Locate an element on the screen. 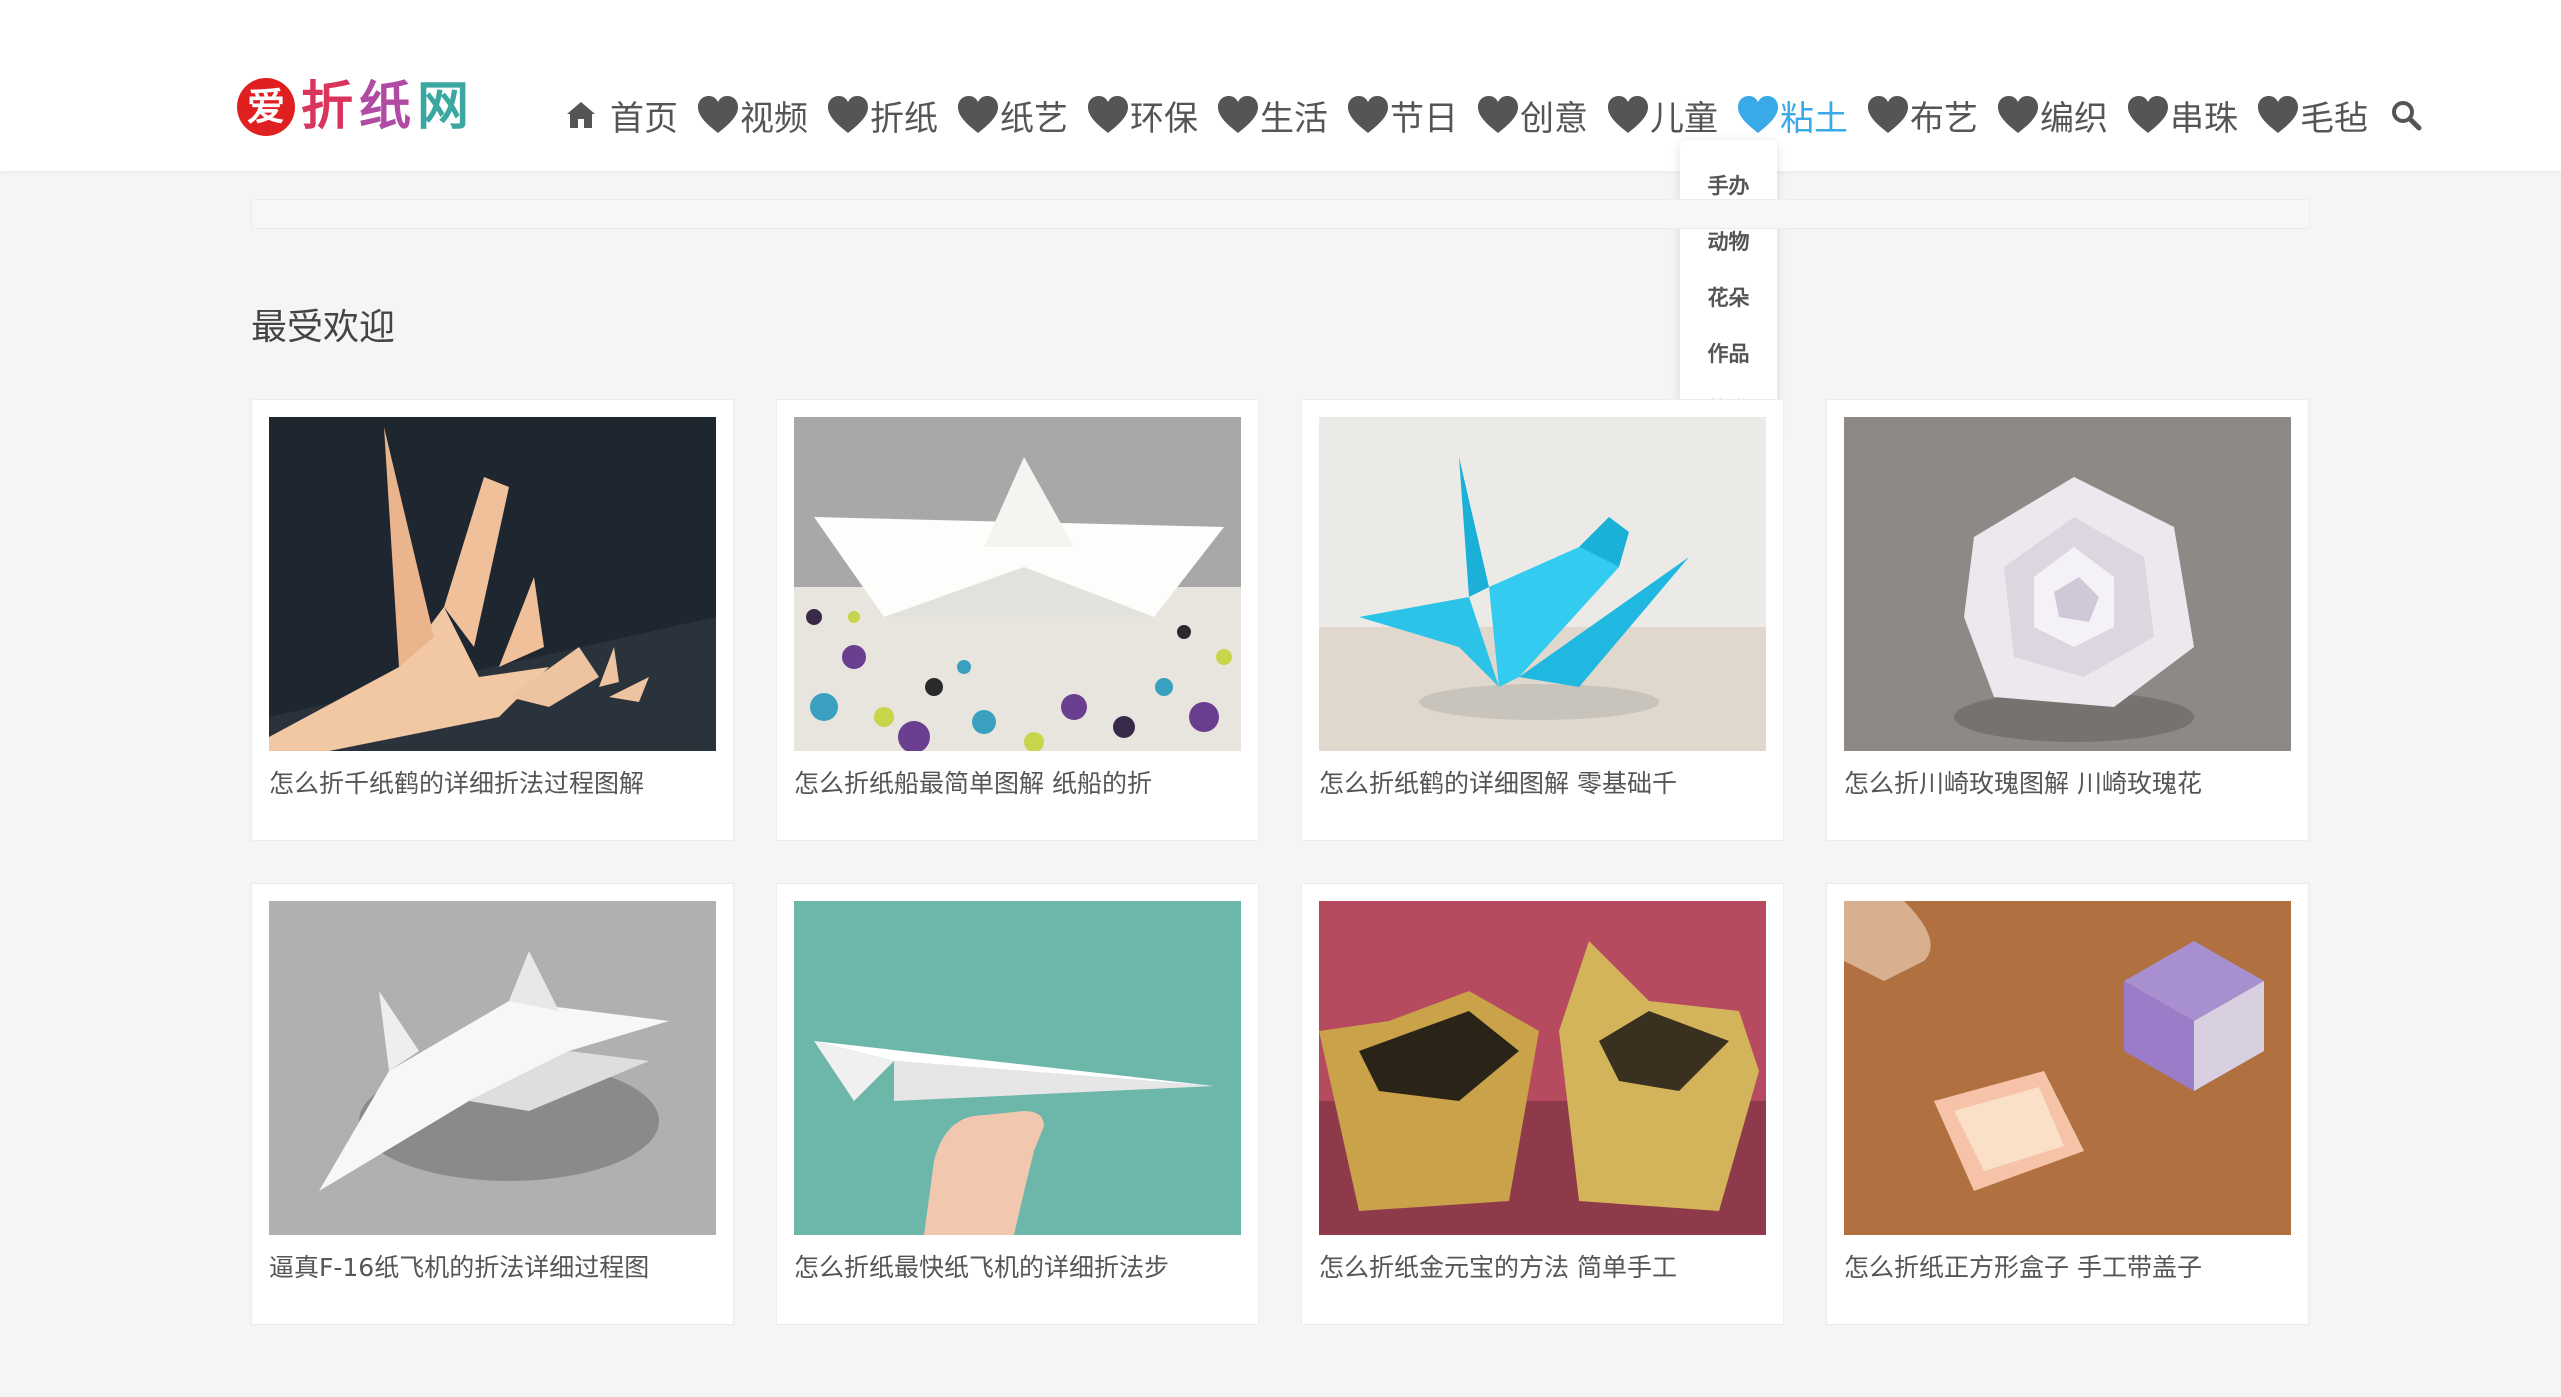 The height and width of the screenshot is (1397, 2561). nav-item-origami: 折纸 is located at coordinates (882, 115).